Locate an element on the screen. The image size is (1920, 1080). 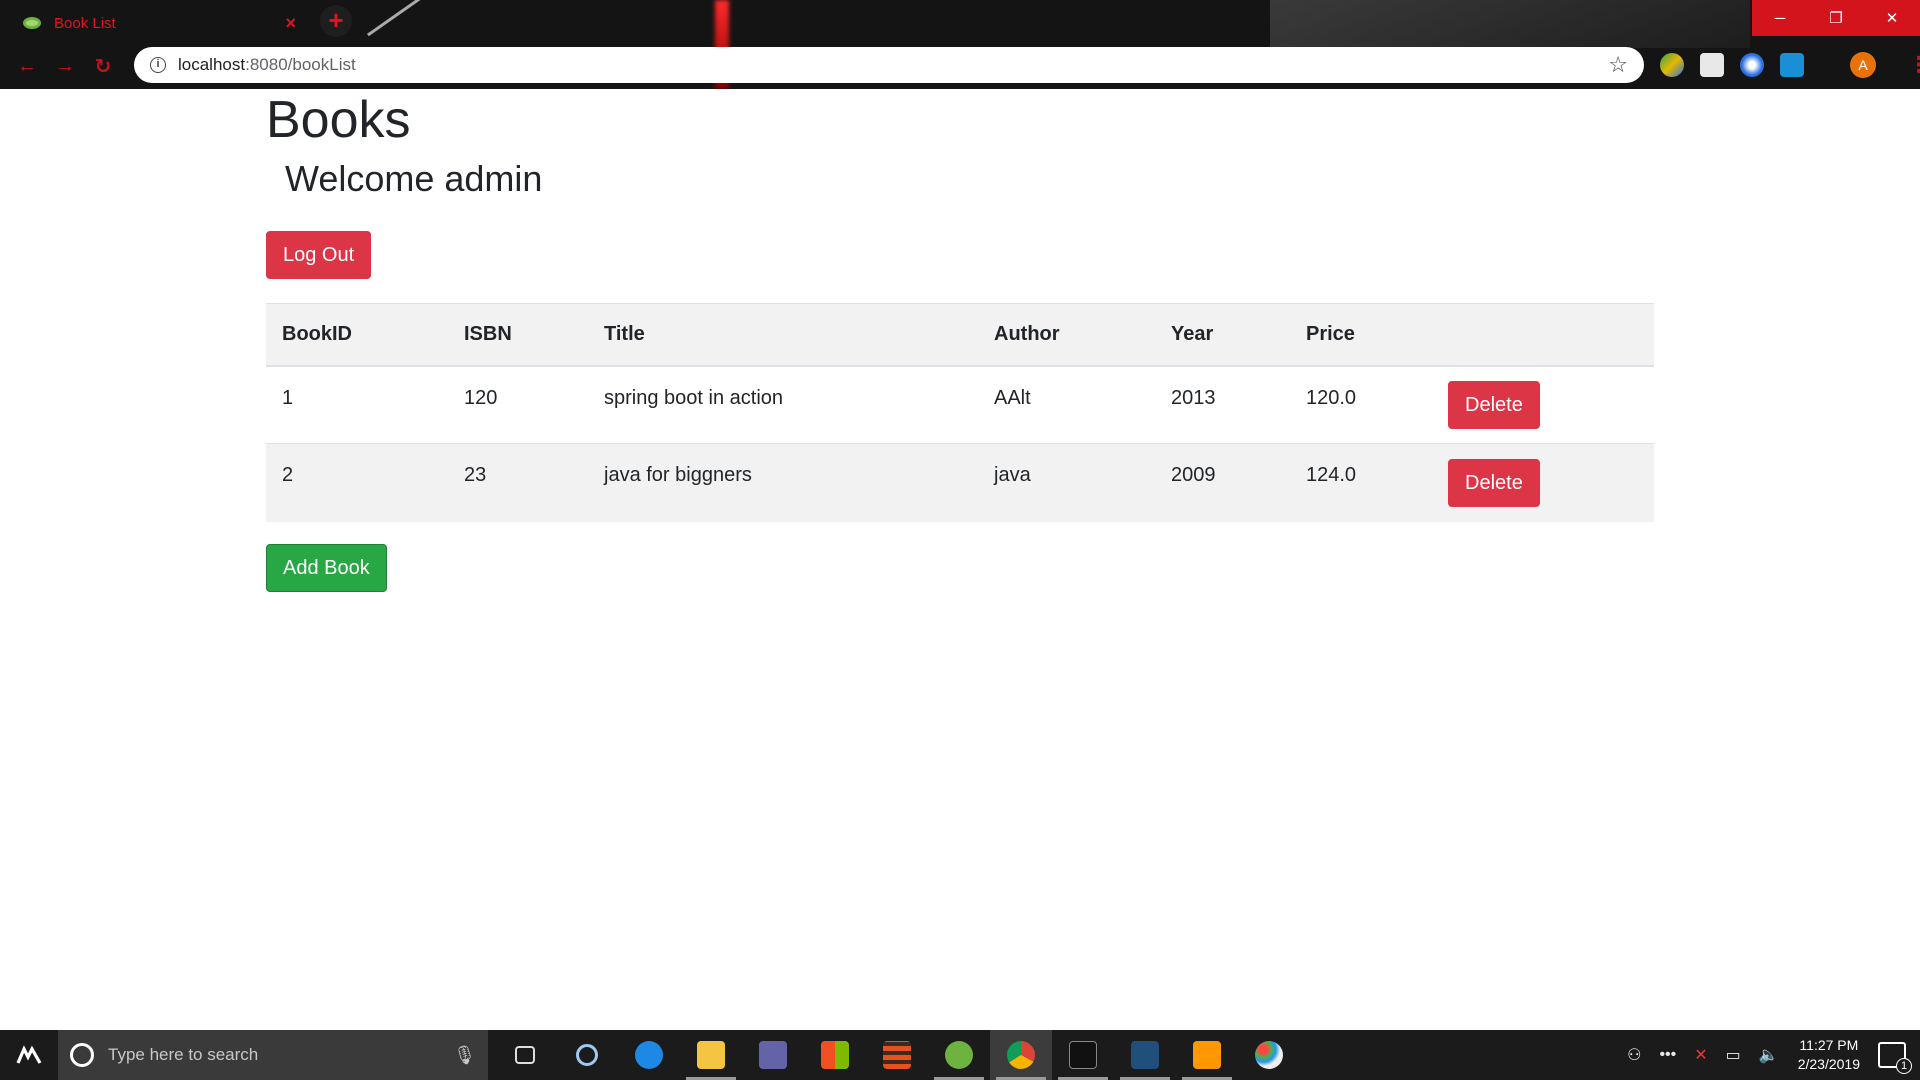
cell-year: 2009 is located at coordinates (1222, 482).